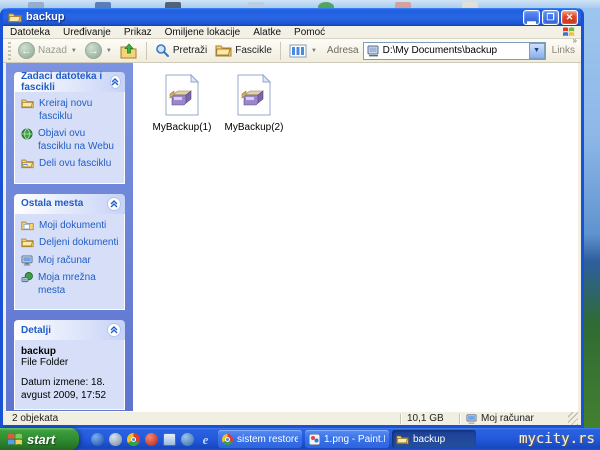 The image size is (600, 450). I want to click on forward-dropdown-icon: ▼, so click(109, 51).